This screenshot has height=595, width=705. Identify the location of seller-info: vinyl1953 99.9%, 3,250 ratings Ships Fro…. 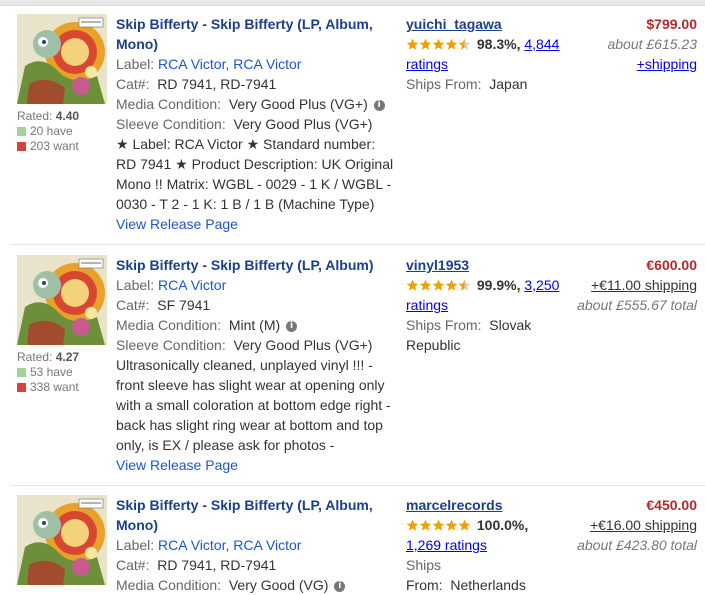
(483, 305).